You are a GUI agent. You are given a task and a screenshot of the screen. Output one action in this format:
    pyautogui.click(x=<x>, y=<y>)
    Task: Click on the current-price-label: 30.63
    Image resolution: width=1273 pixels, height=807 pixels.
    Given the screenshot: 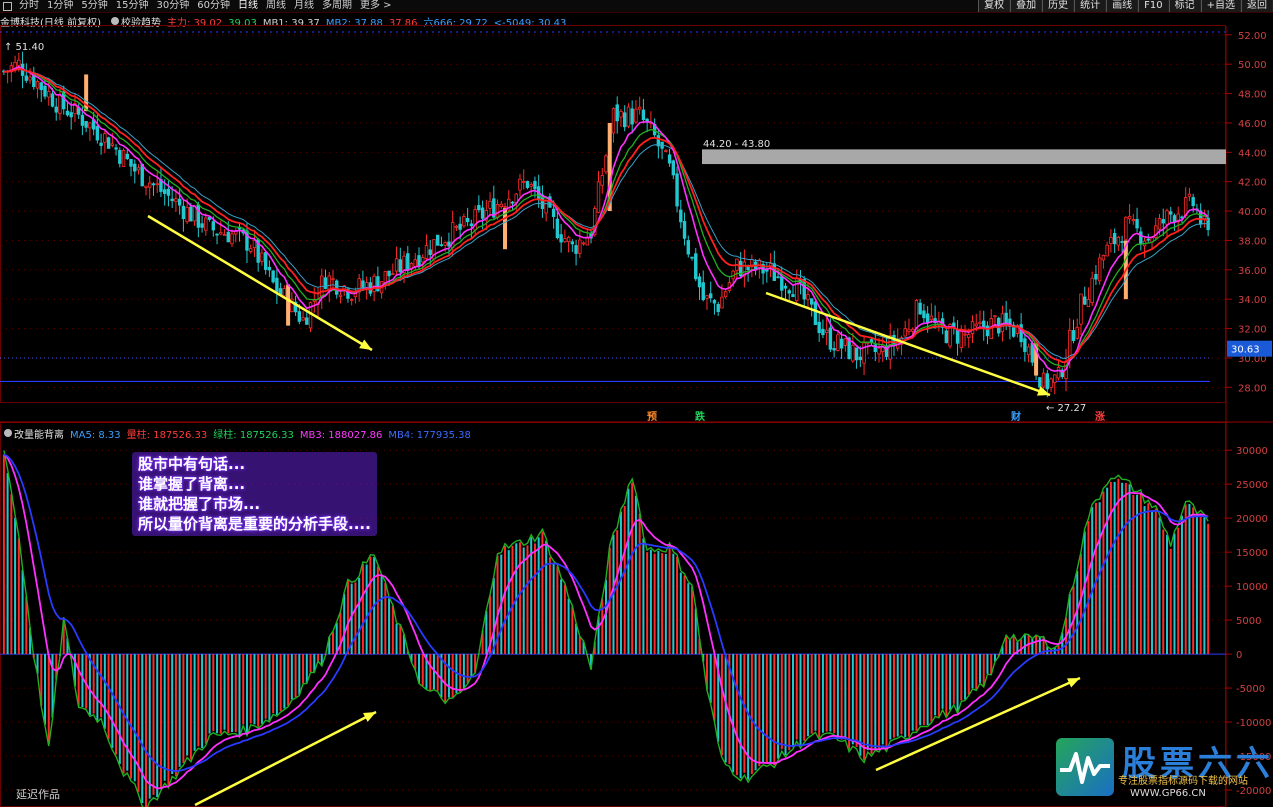 What is the action you would take?
    pyautogui.click(x=1245, y=350)
    